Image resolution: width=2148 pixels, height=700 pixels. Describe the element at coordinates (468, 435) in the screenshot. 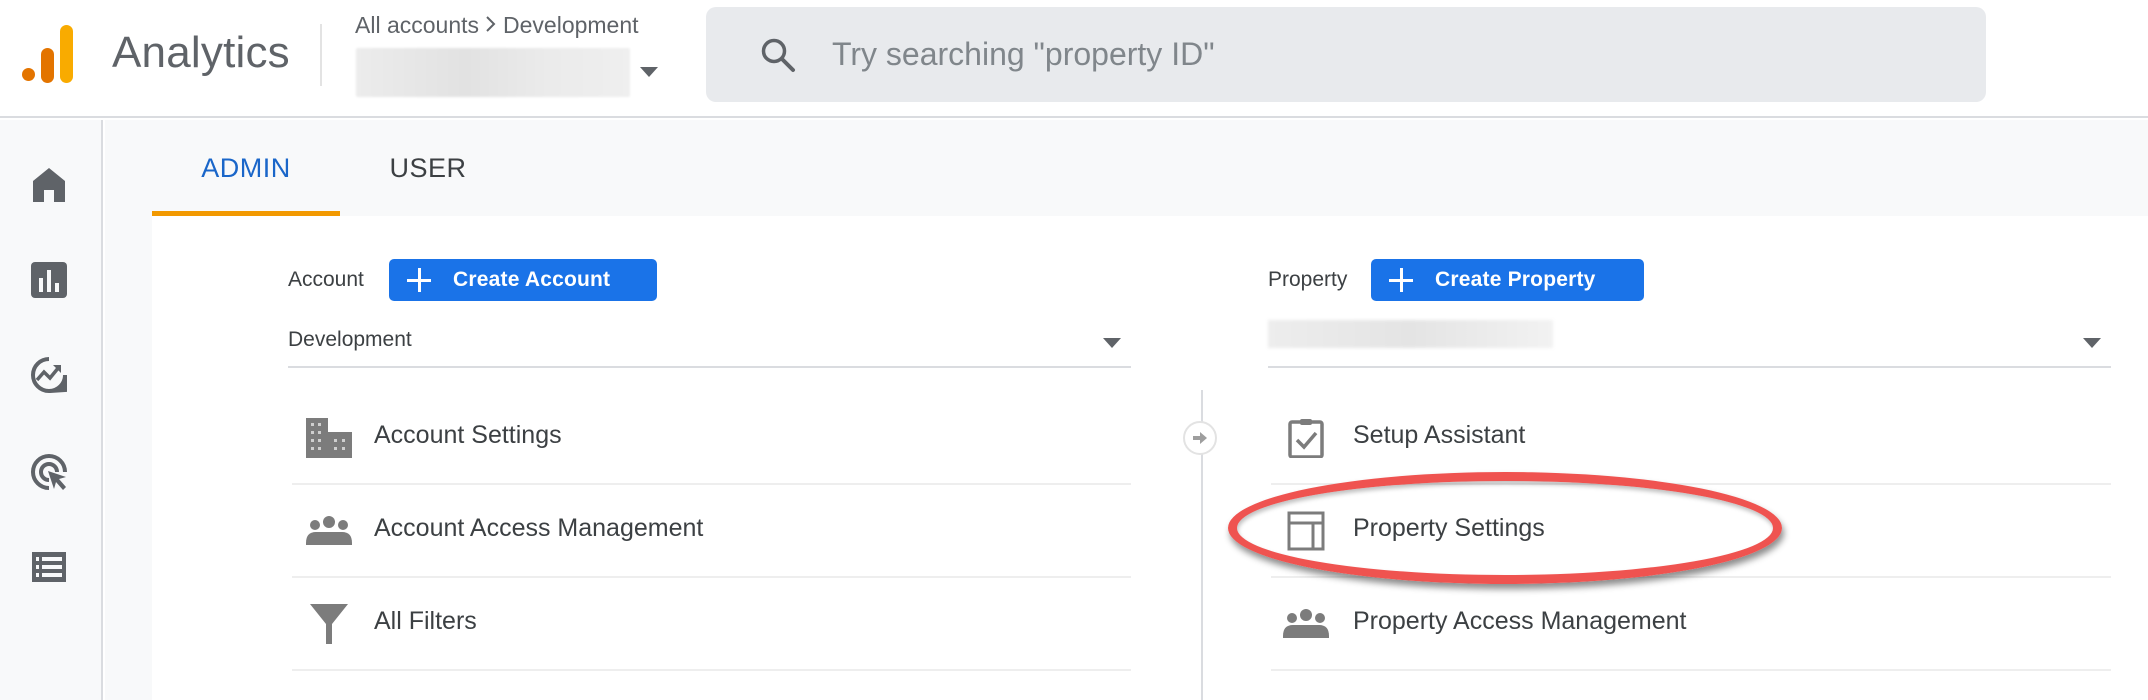

I see `account-settings-label: Account Settings` at that location.